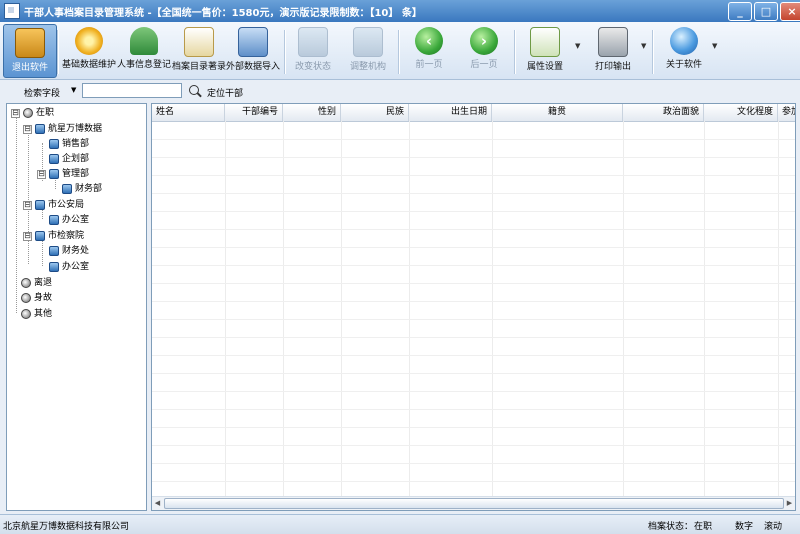 This screenshot has height=534, width=800. Describe the element at coordinates (429, 41) in the screenshot. I see `prev-page-icon: ‹` at that location.